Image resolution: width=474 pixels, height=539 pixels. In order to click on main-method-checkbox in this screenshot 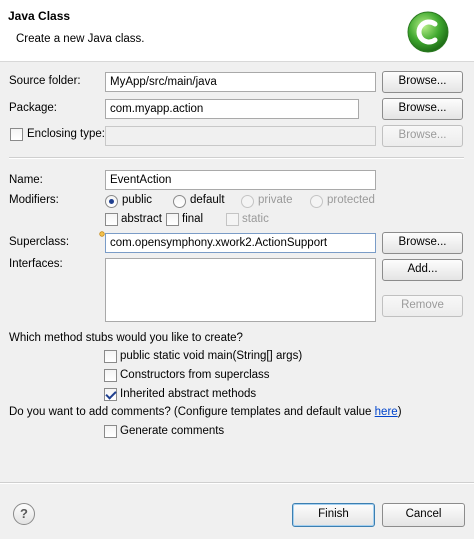, I will do `click(110, 356)`.